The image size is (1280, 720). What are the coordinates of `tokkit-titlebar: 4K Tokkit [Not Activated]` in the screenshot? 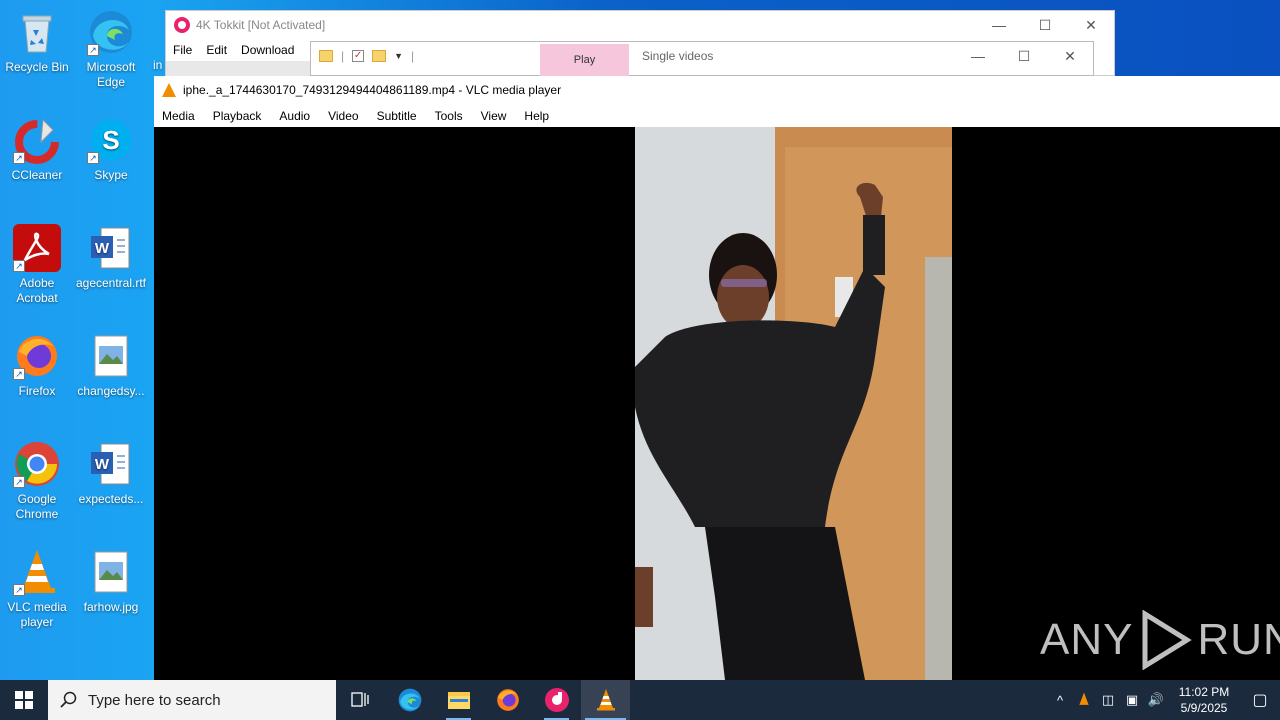 It's located at (640, 25).